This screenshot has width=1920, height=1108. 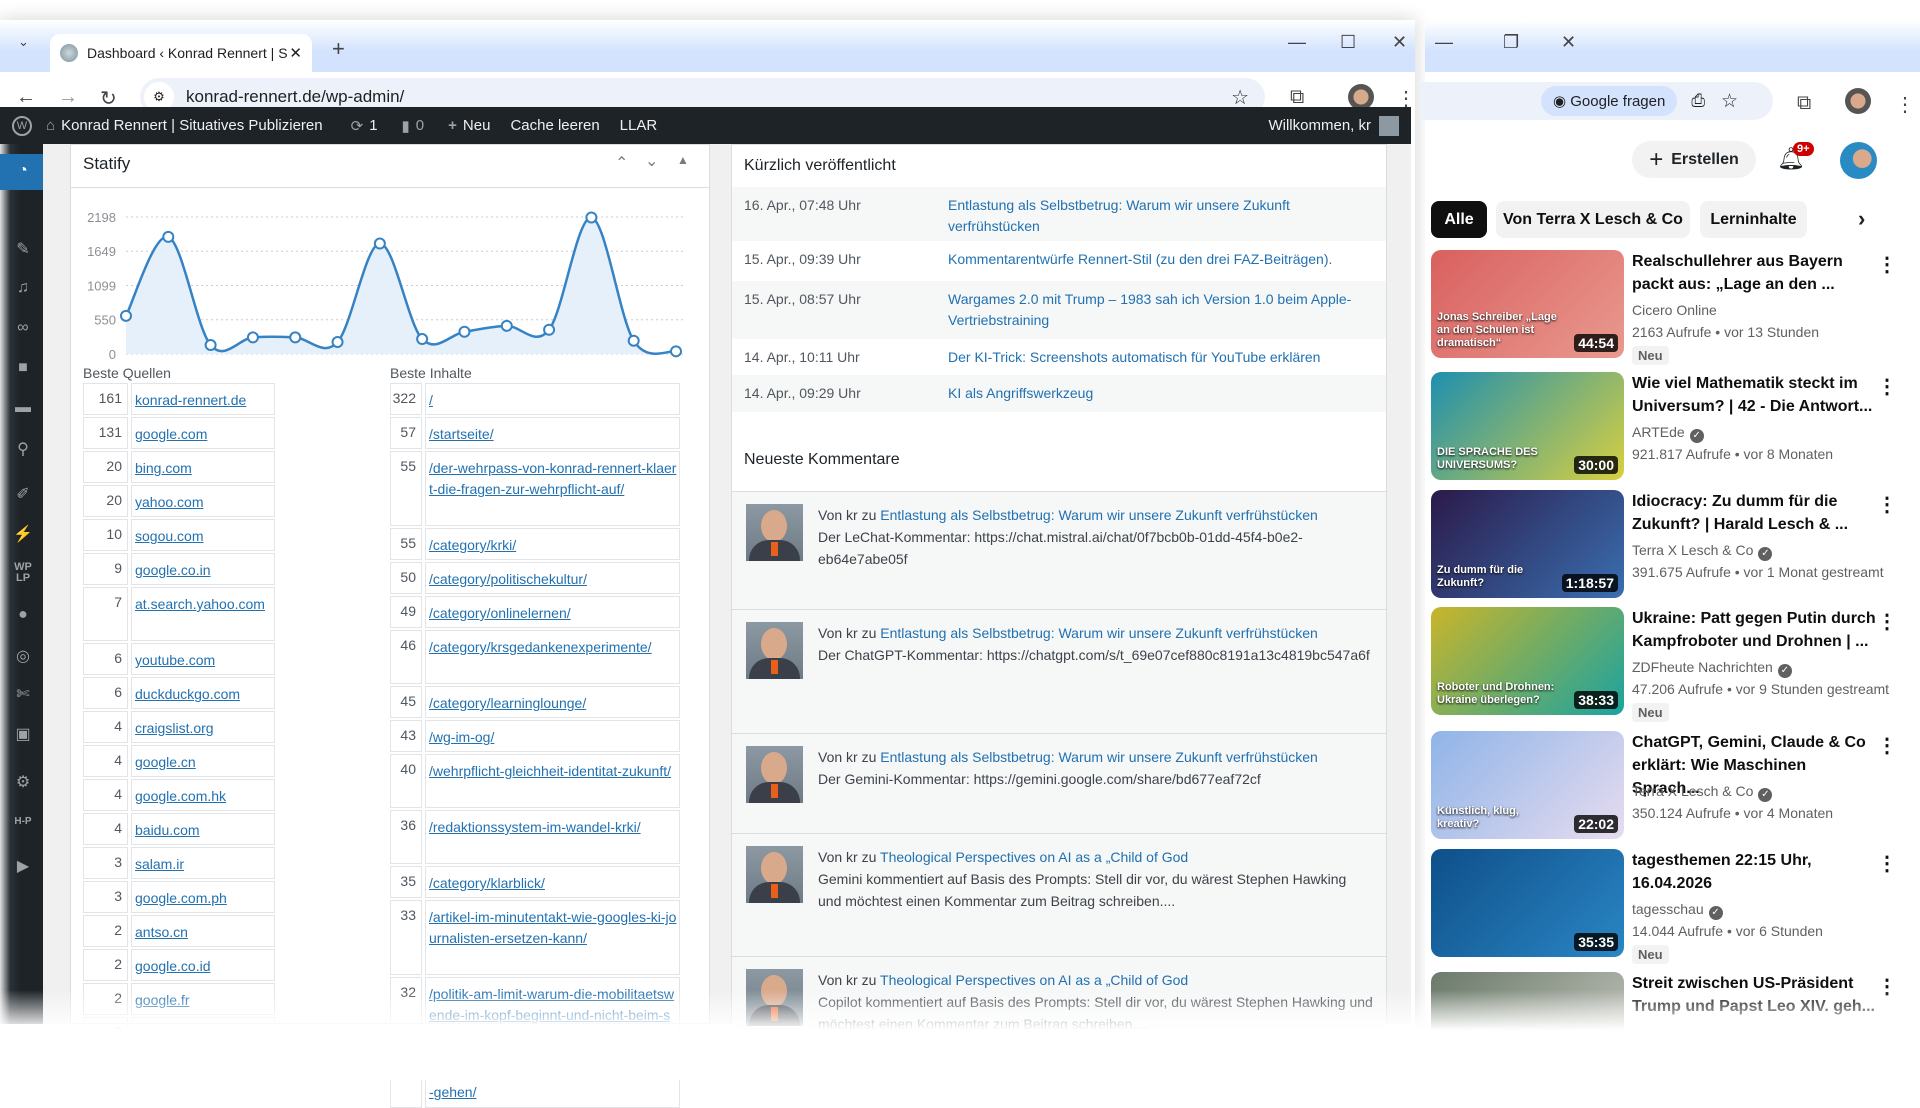 I want to click on search-icon: ⚲, so click(x=23, y=449).